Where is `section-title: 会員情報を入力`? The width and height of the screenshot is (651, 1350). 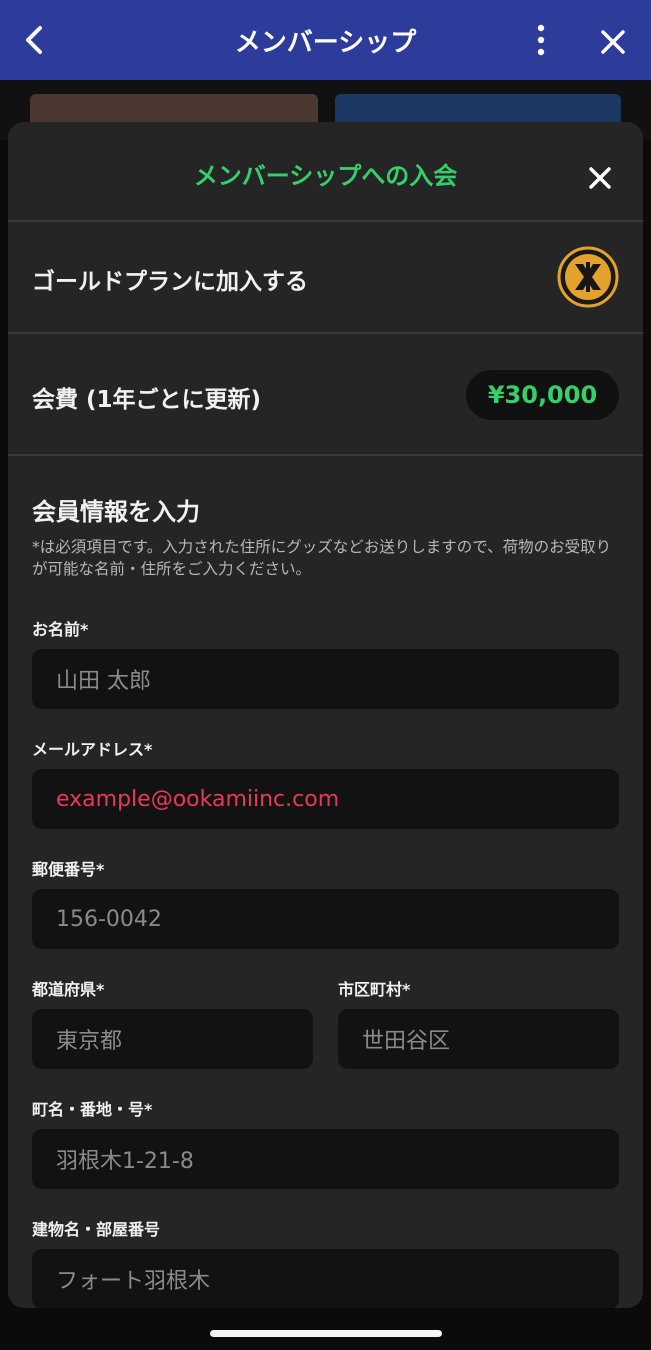
section-title: 会員情報を入力 is located at coordinates (116, 512).